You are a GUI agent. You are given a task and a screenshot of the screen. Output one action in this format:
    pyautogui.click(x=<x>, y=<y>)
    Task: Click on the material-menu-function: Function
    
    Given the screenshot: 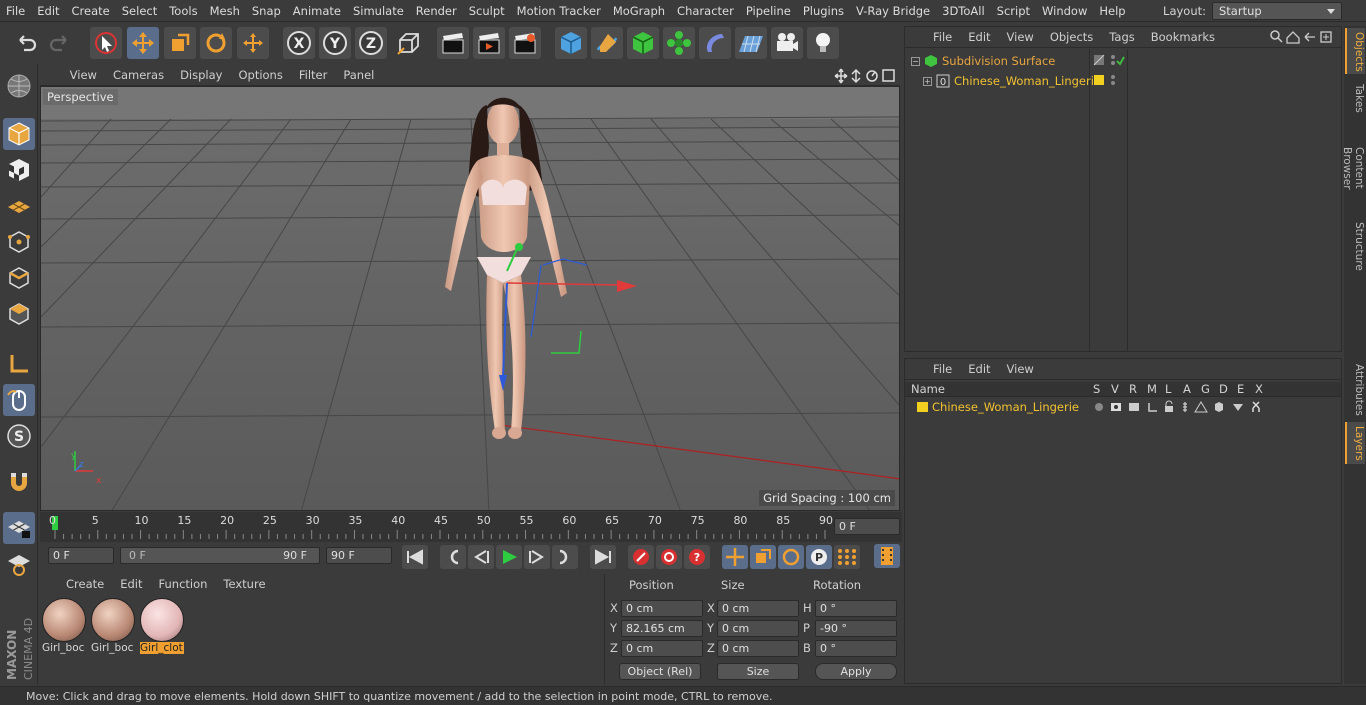 What is the action you would take?
    pyautogui.click(x=183, y=584)
    